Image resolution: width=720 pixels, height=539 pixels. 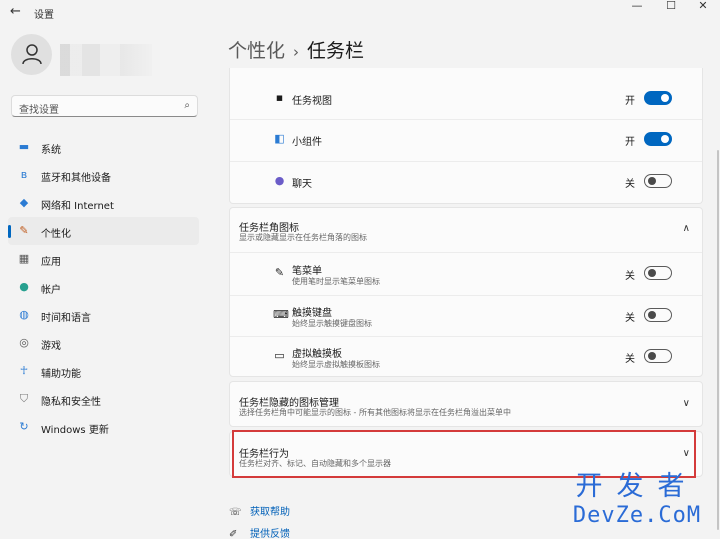 What do you see at coordinates (51, 262) in the screenshot?
I see `sidebar-item-label: 应用` at bounding box center [51, 262].